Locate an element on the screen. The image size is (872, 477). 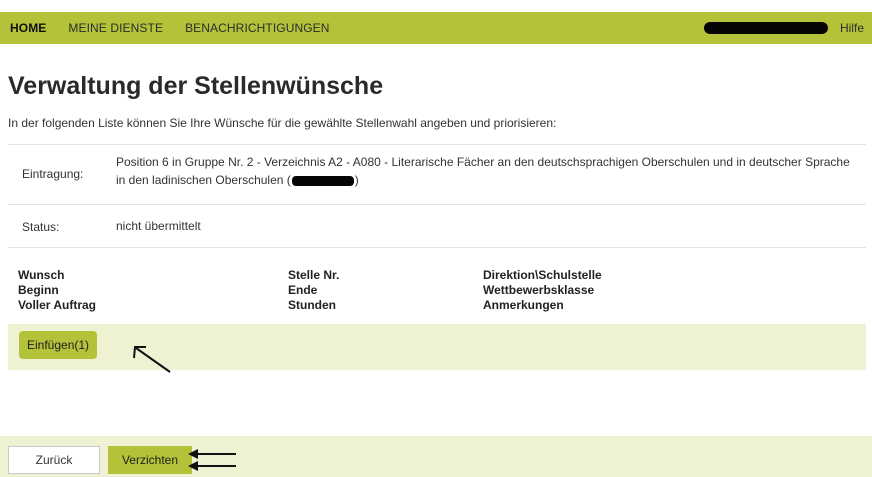
nav-home: HOME is located at coordinates (28, 28).